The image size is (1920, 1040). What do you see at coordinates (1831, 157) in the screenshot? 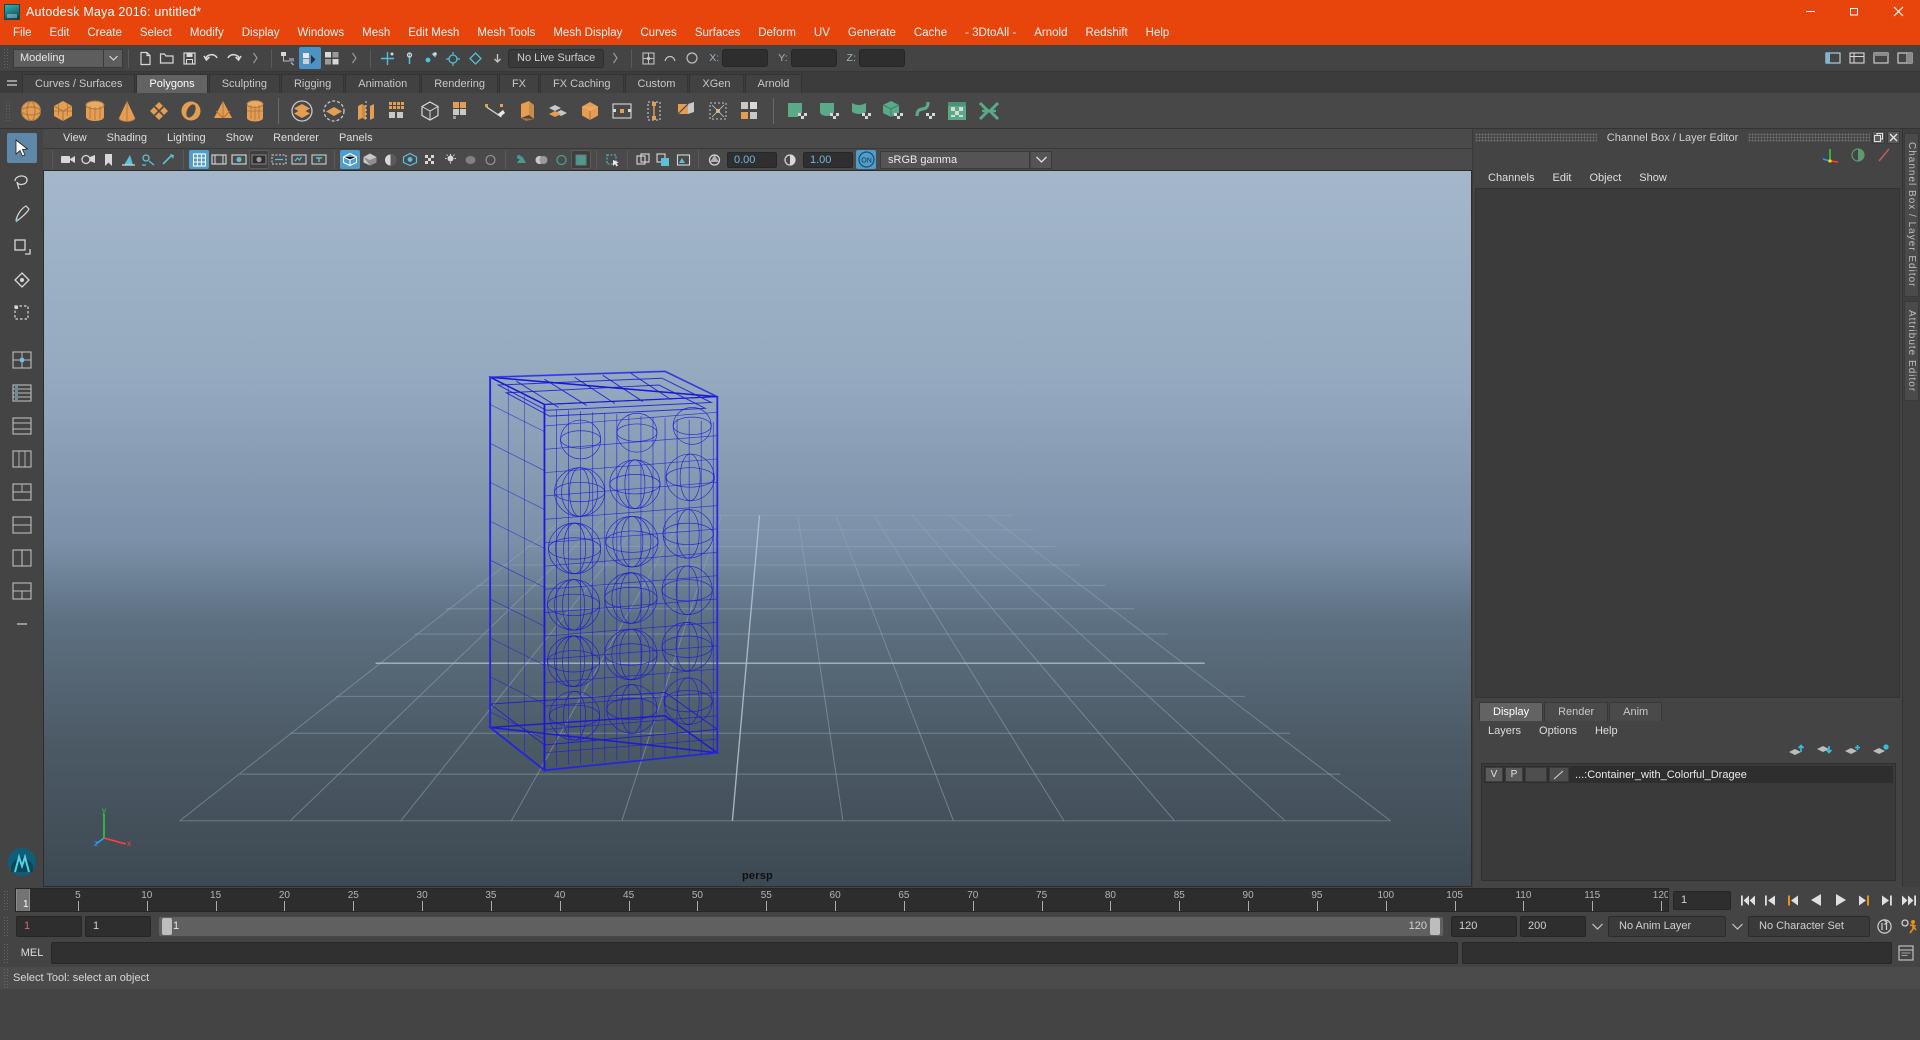
I see `show-manipulators-icon` at bounding box center [1831, 157].